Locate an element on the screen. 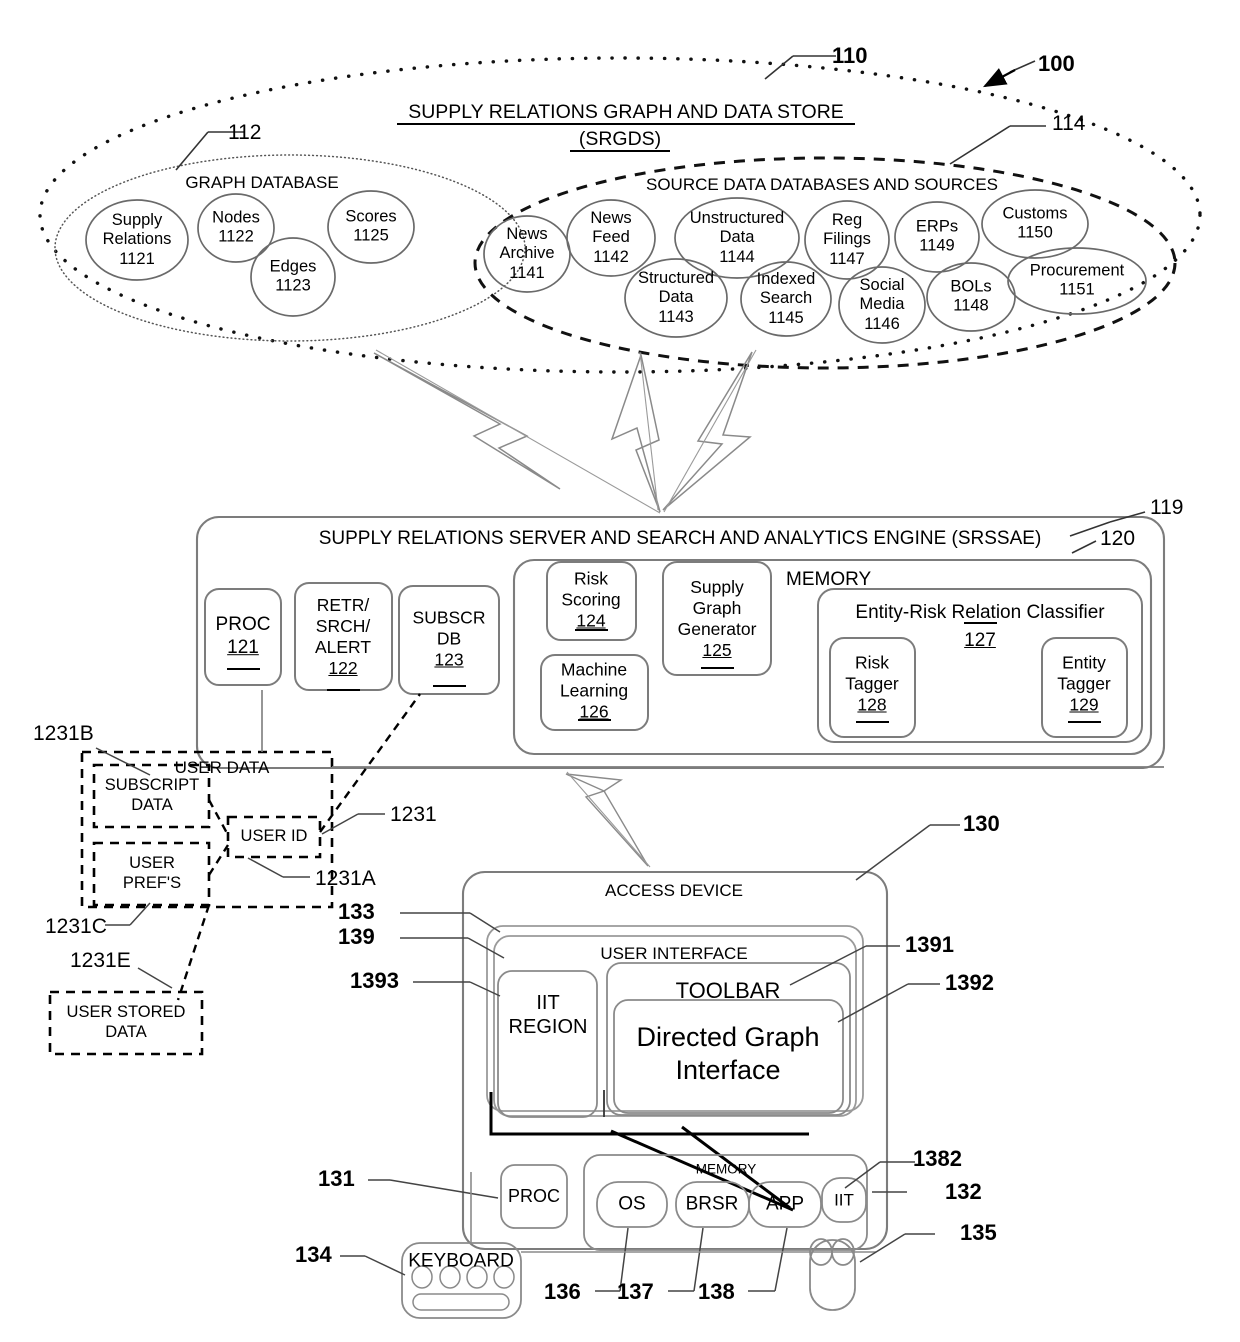 The height and width of the screenshot is (1342, 1240). ref-134: 134 is located at coordinates (313, 1254).